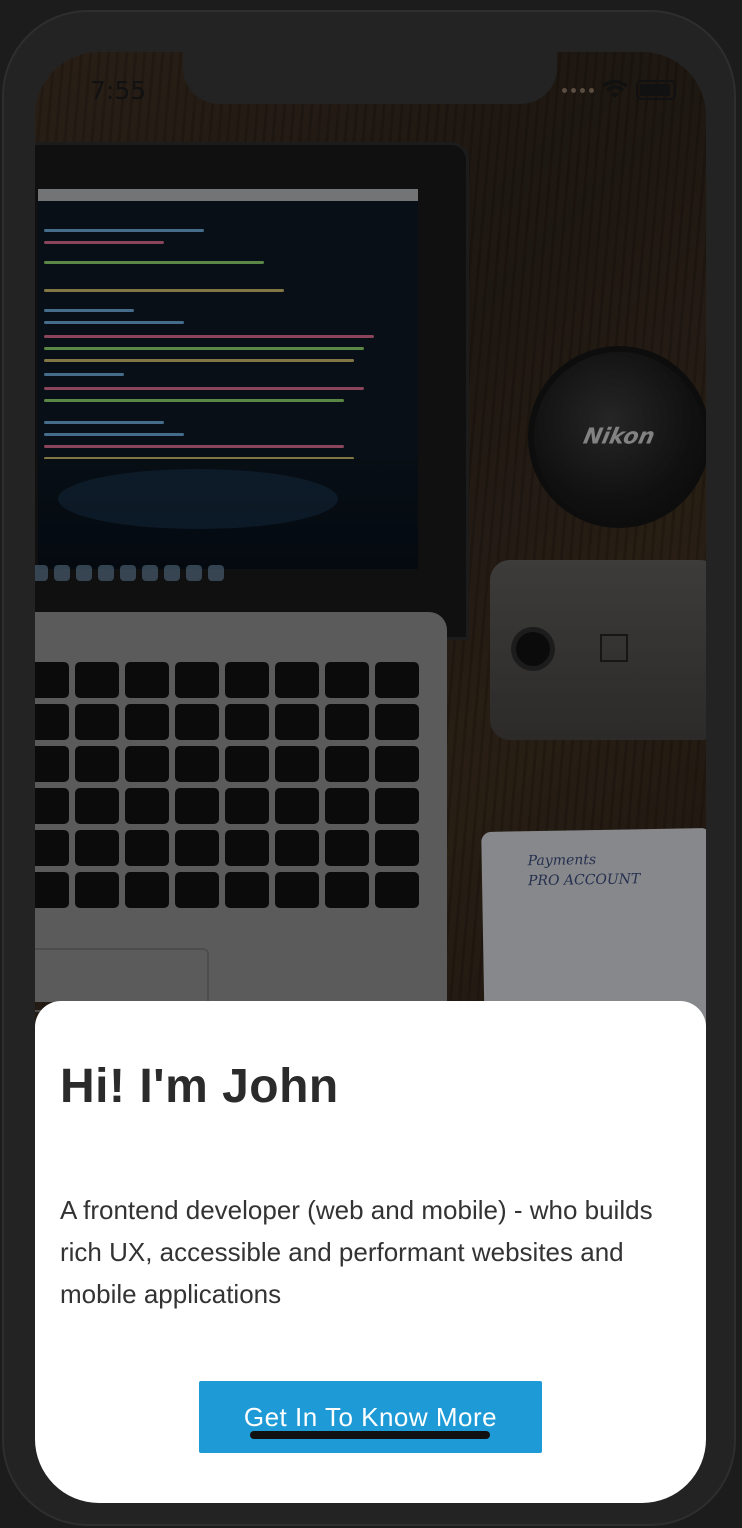 The image size is (742, 1528). I want to click on status-time: 7:55, so click(118, 90).